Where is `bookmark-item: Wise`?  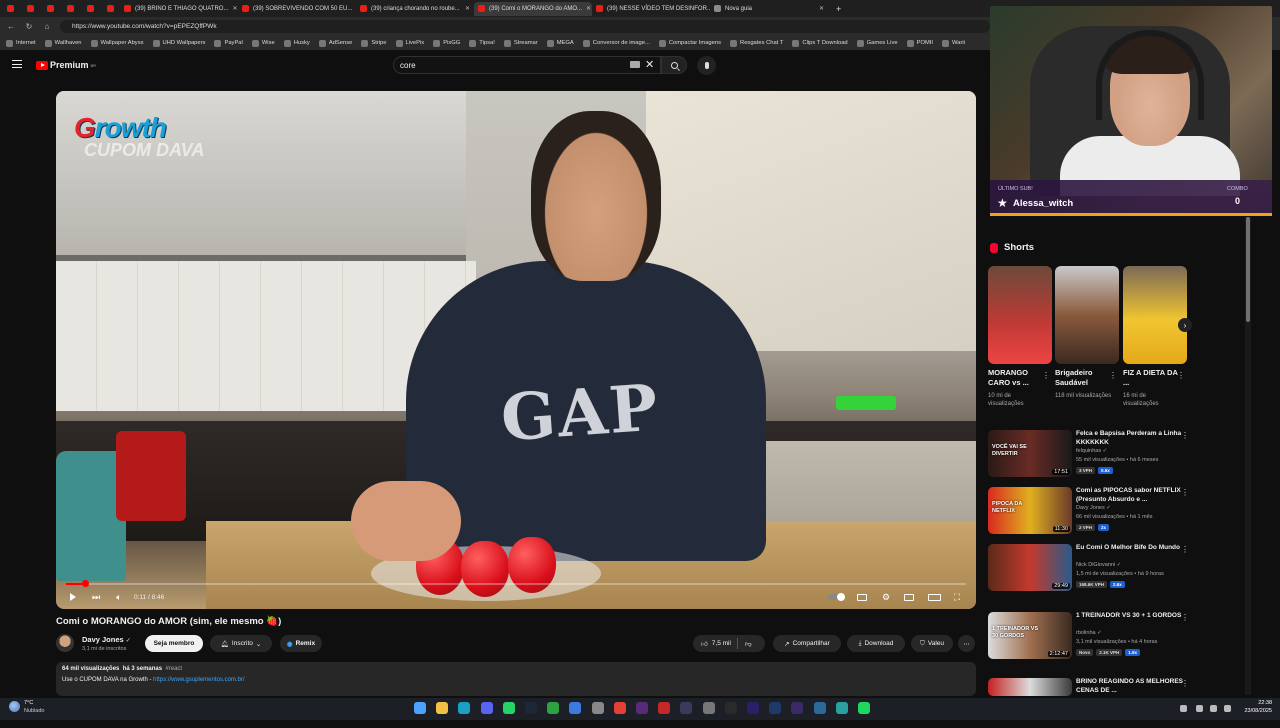
bookmark-item: Wise is located at coordinates (263, 43).